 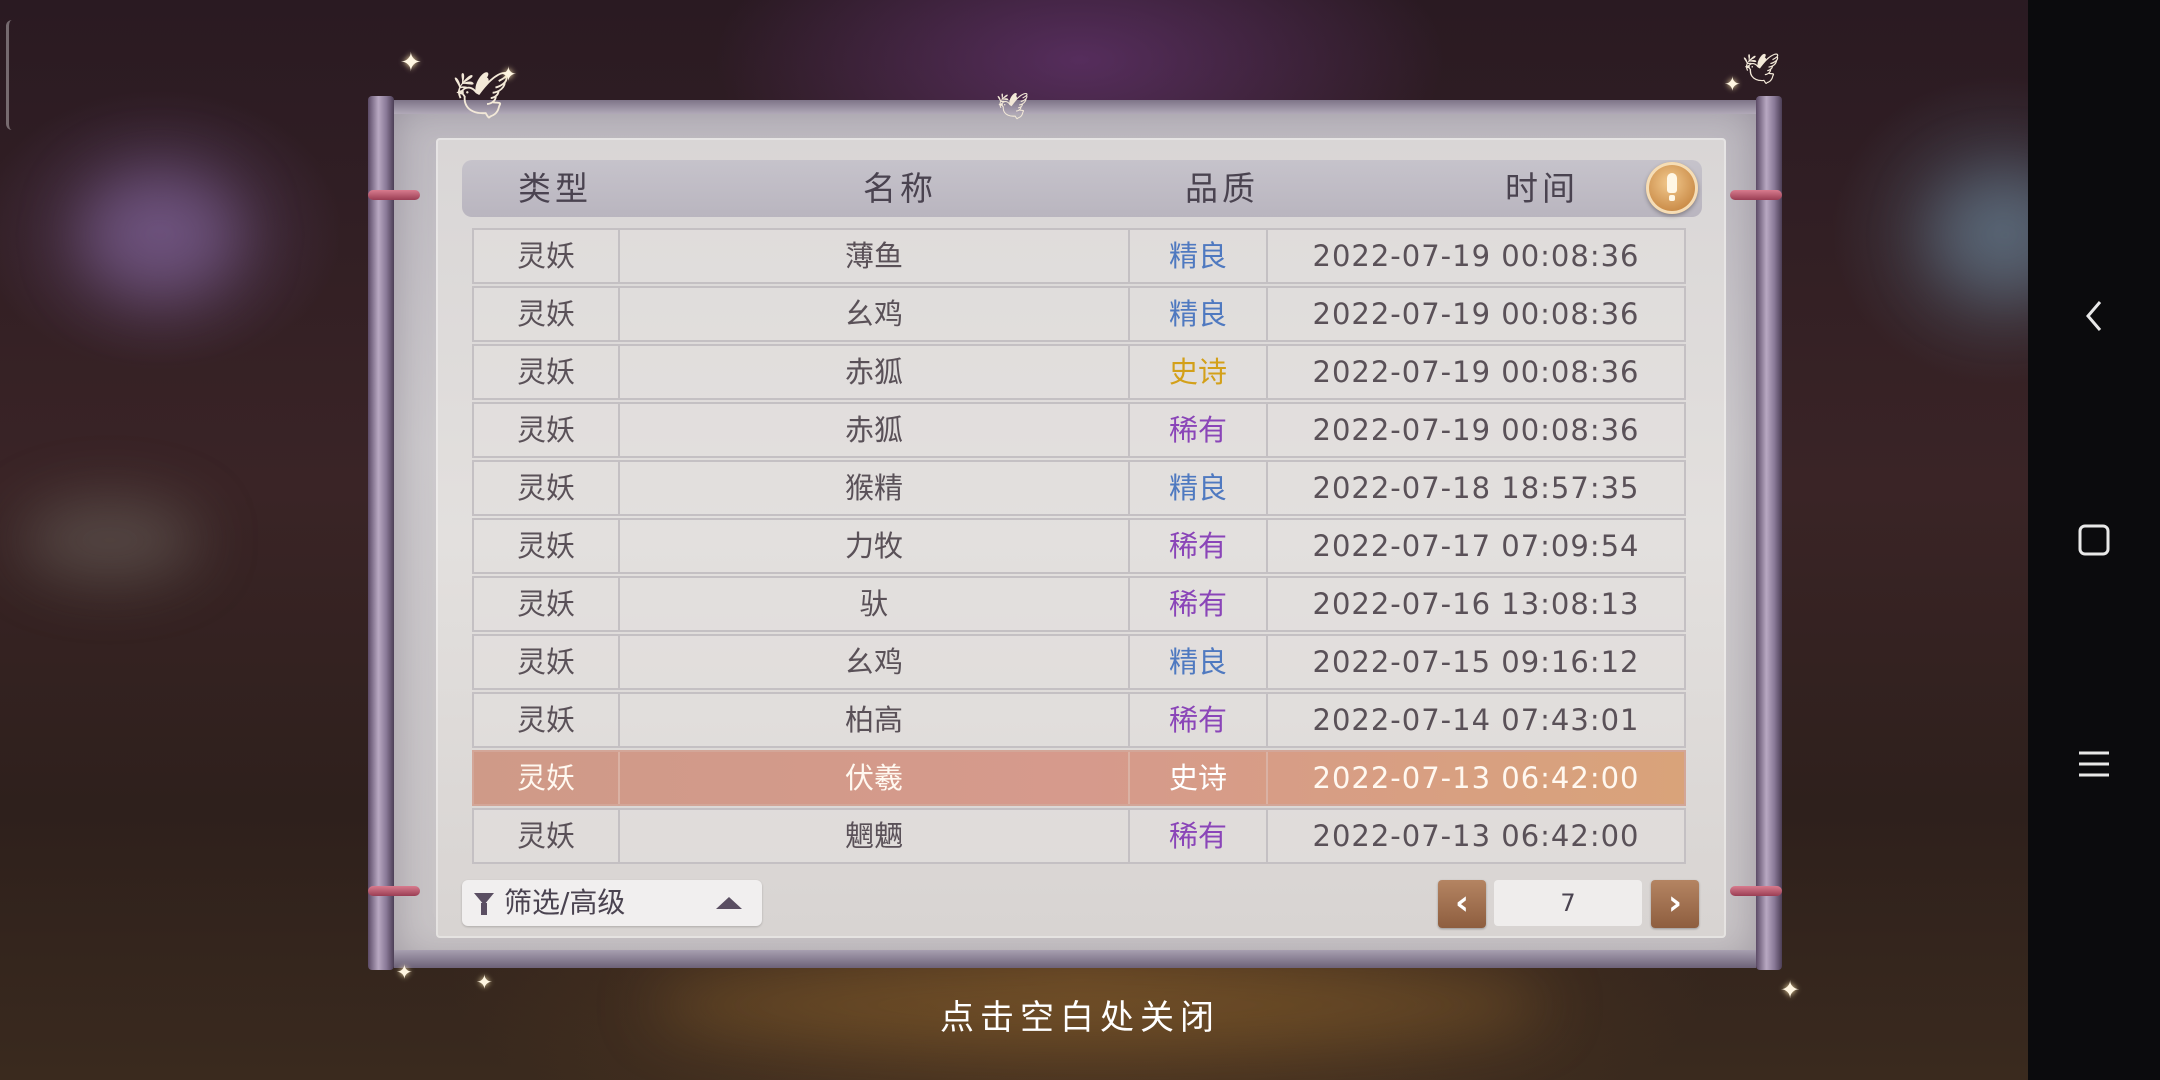 What do you see at coordinates (875, 836) in the screenshot?
I see `name-cell: 魍魉` at bounding box center [875, 836].